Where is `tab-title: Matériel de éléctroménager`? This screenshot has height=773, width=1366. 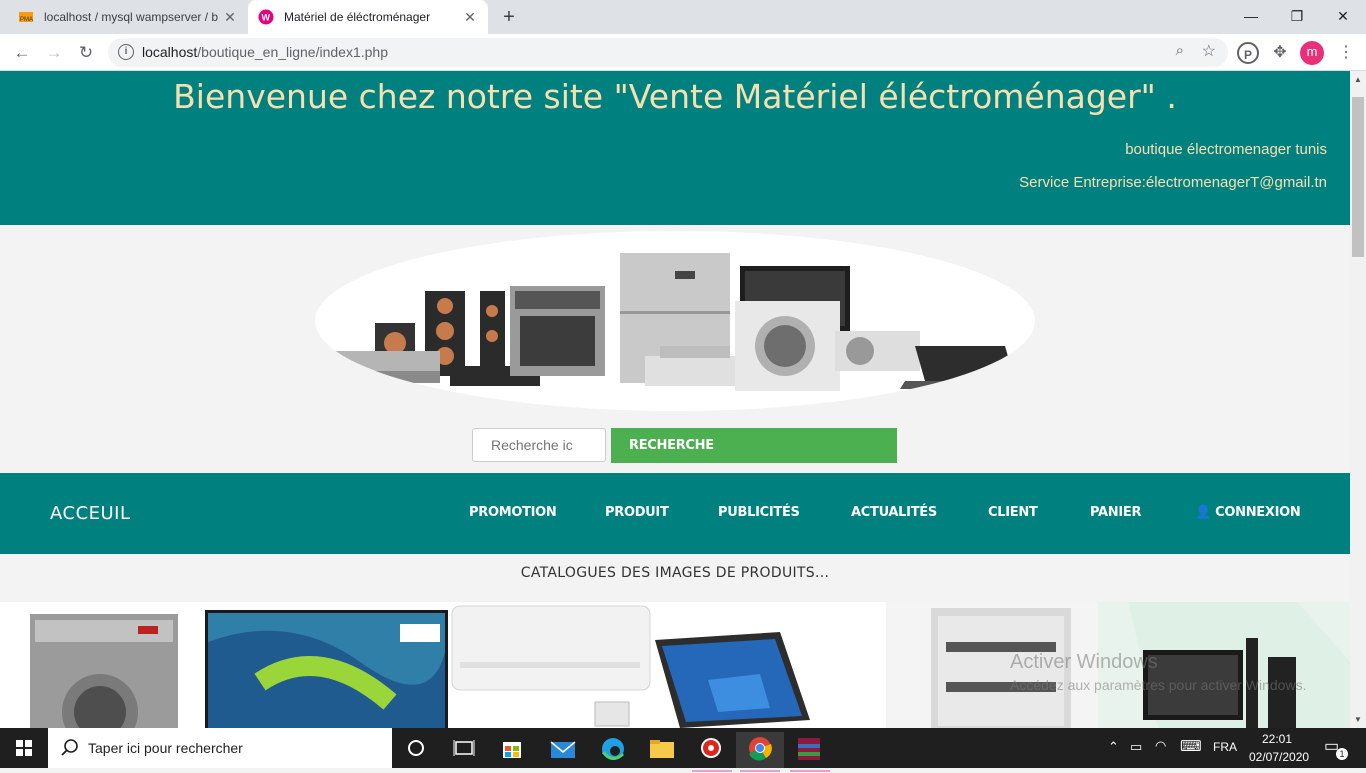
tab-title: Matériel de éléctroménager is located at coordinates (357, 17).